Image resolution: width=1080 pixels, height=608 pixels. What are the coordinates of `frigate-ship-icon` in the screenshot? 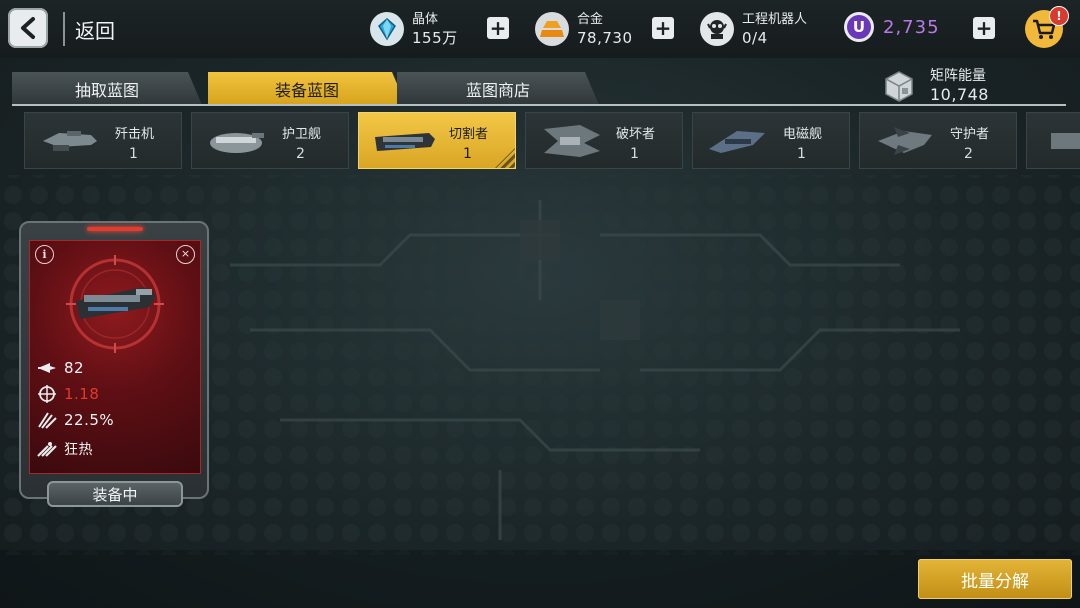 It's located at (237, 143).